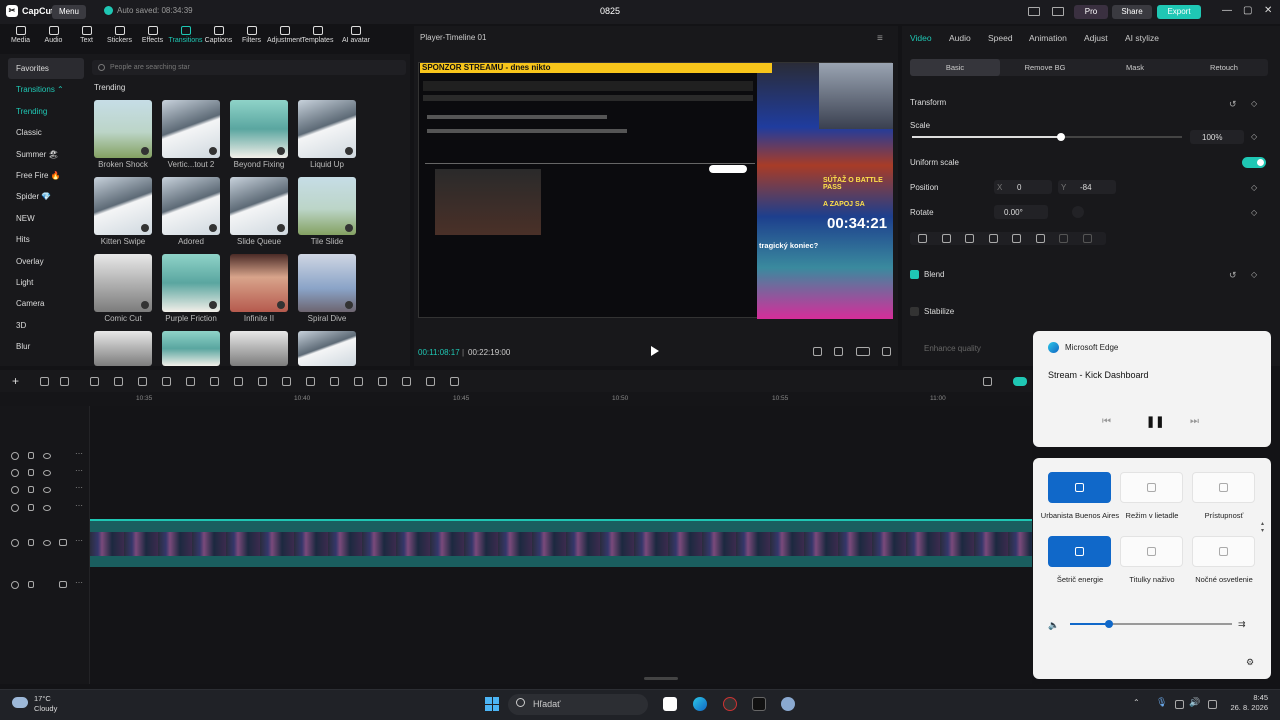 This screenshot has width=1280, height=720. Describe the element at coordinates (406, 381) in the screenshot. I see `crop-2-icon` at that location.